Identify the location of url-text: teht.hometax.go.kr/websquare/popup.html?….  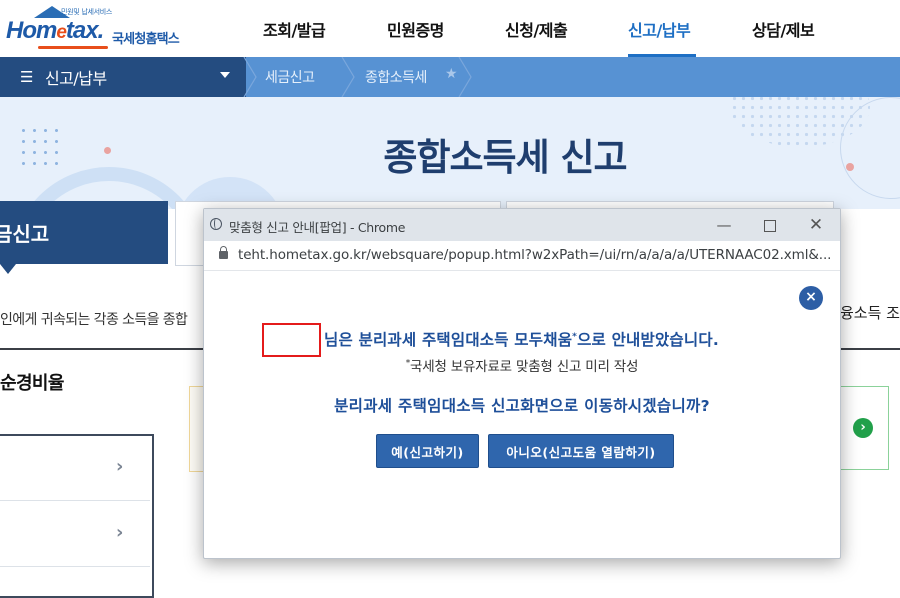
(535, 255).